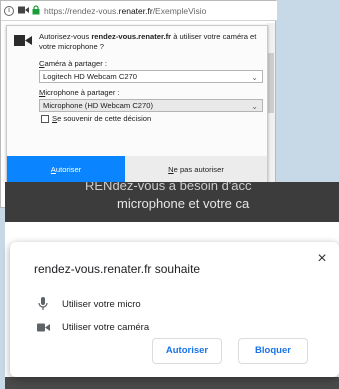  I want to click on microphone-select: Microphone (HD Webcam C270) ⌄, so click(151, 105).